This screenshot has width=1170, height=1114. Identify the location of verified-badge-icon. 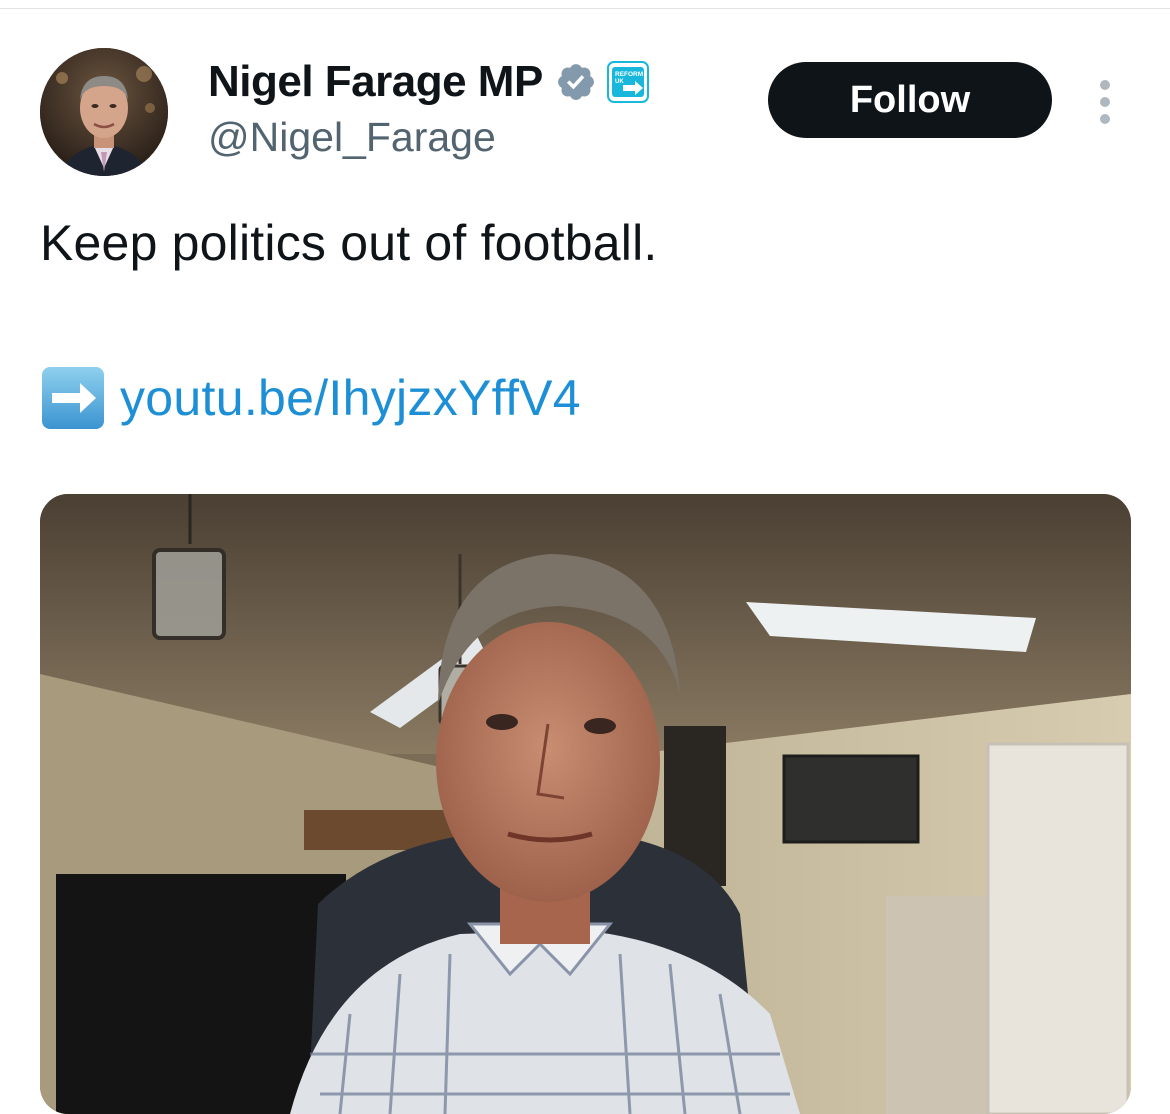
(576, 82).